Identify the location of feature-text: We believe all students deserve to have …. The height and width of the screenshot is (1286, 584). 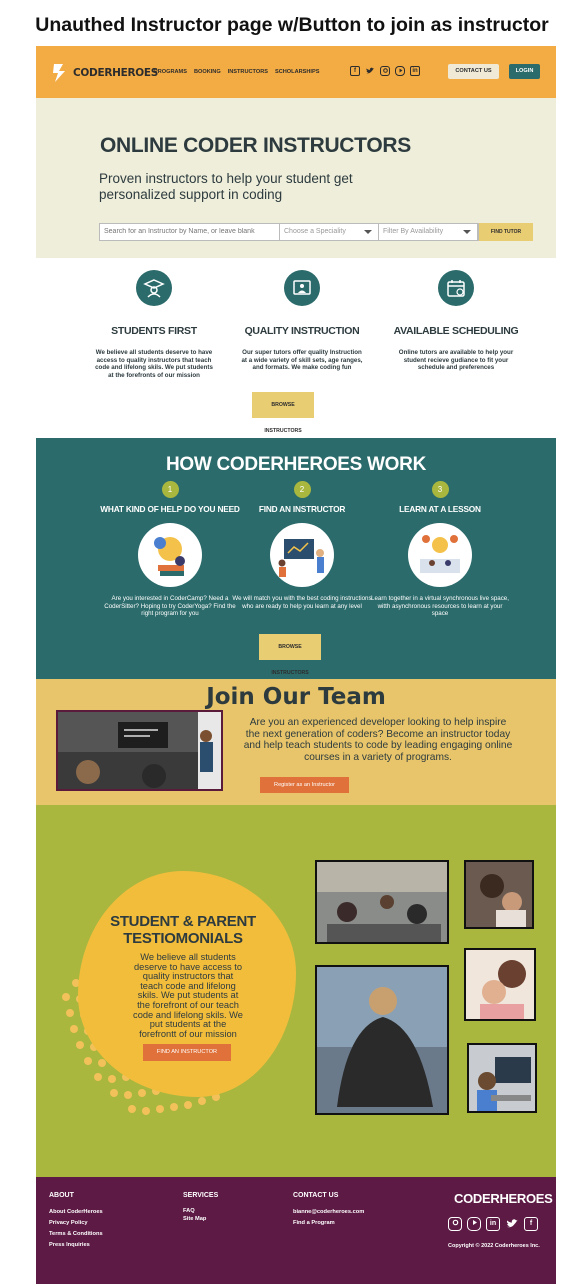
(154, 364).